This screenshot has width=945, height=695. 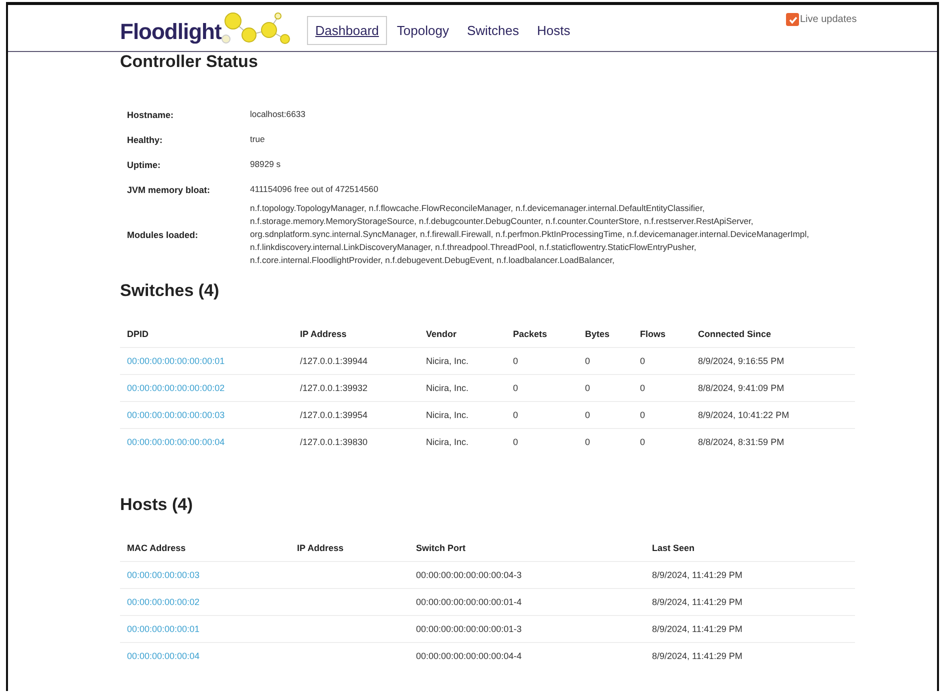 I want to click on column-header: Bytes, so click(x=605, y=338).